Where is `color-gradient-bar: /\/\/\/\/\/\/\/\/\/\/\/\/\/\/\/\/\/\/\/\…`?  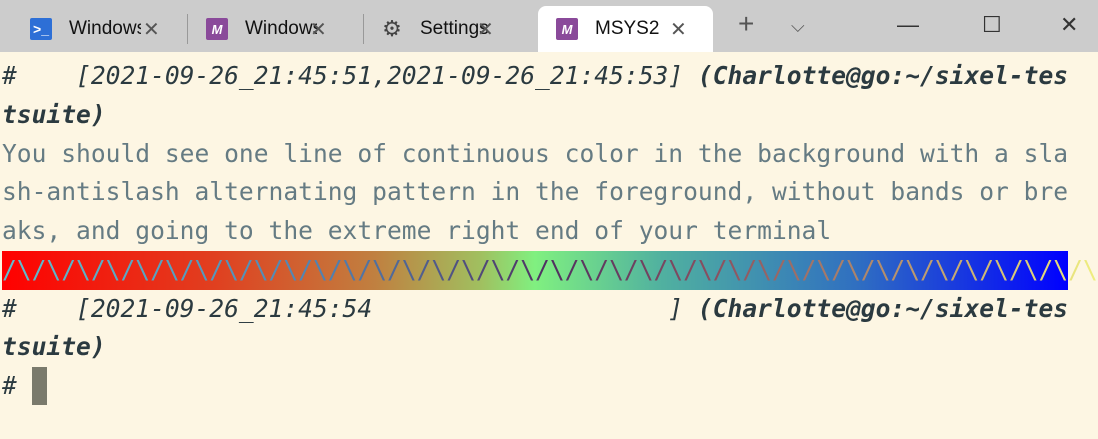
color-gradient-bar: /\/\/\/\/\/\/\/\/\/\/\/\/\/\/\/\/\/\/\/\… is located at coordinates (550, 270).